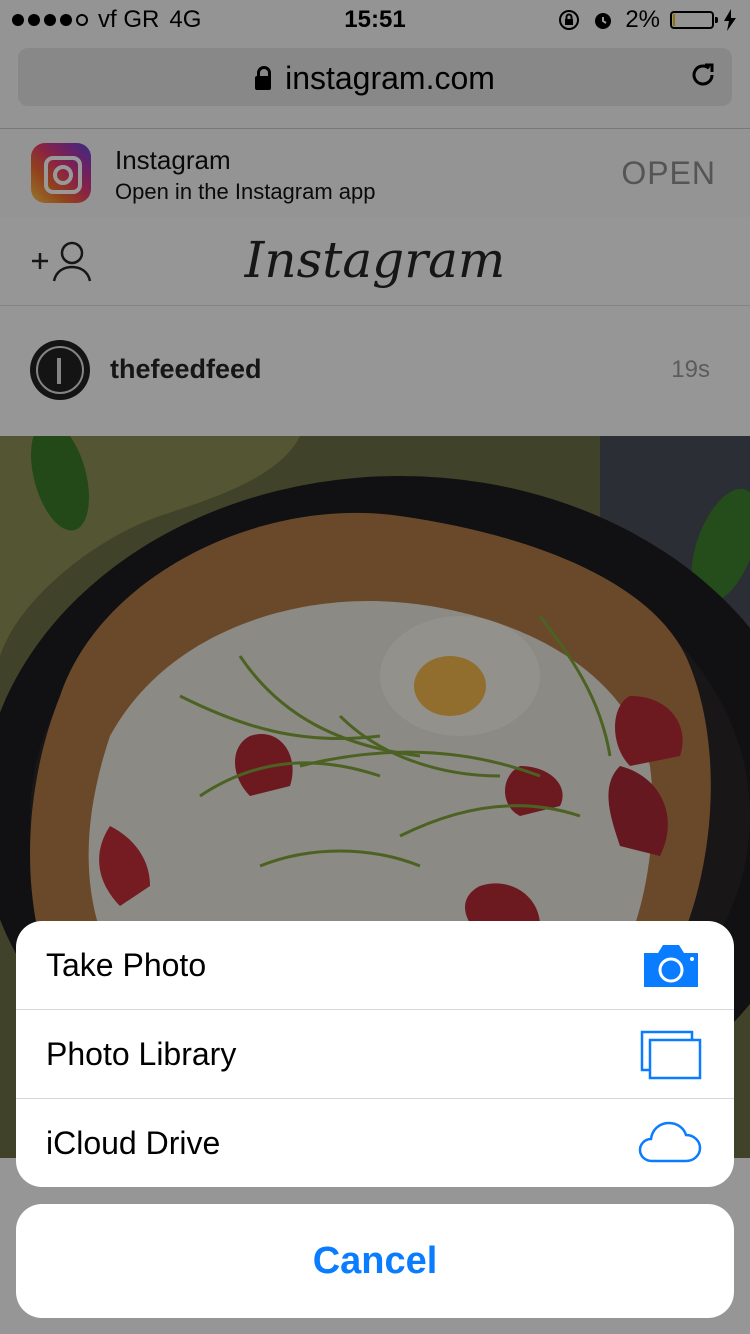 The image size is (750, 1334). I want to click on photo-library-option: Photo Library, so click(375, 1054).